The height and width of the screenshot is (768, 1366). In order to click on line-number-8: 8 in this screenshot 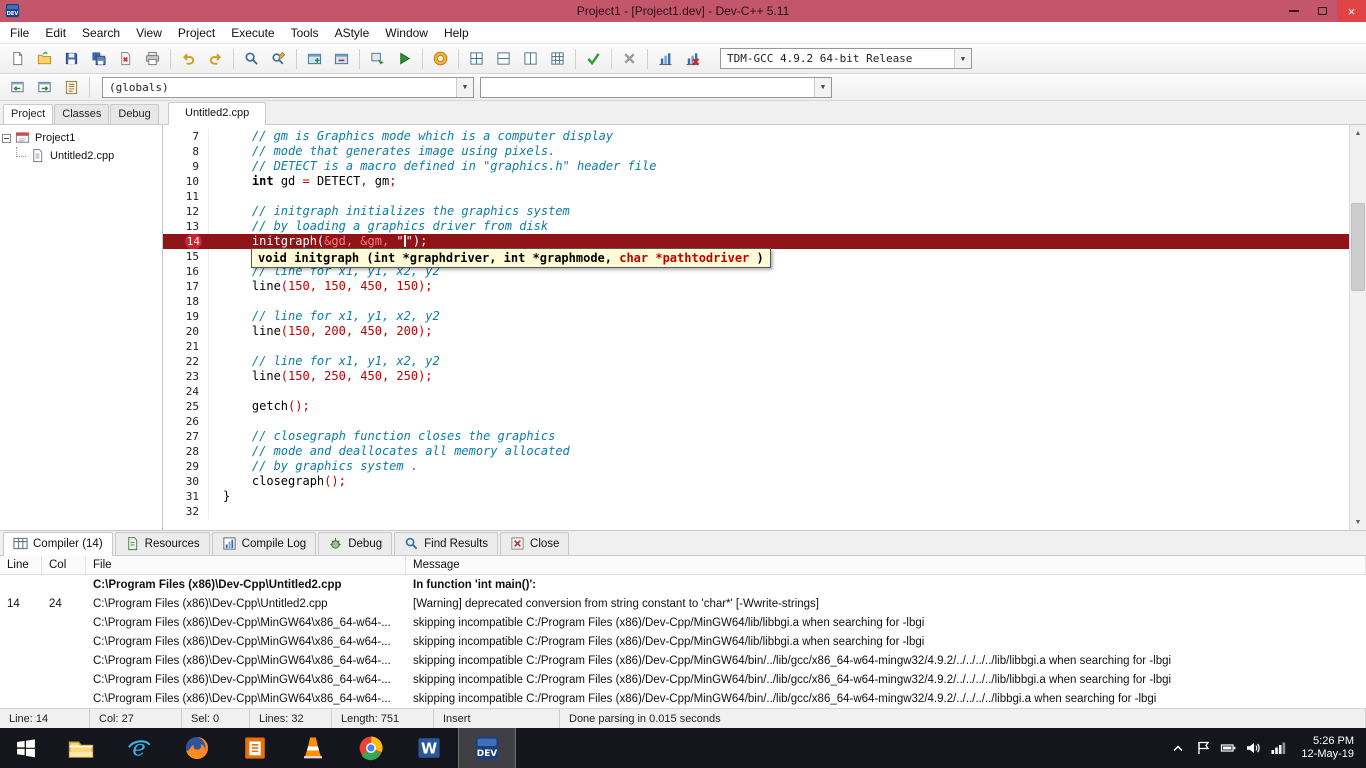, I will do `click(186, 151)`.